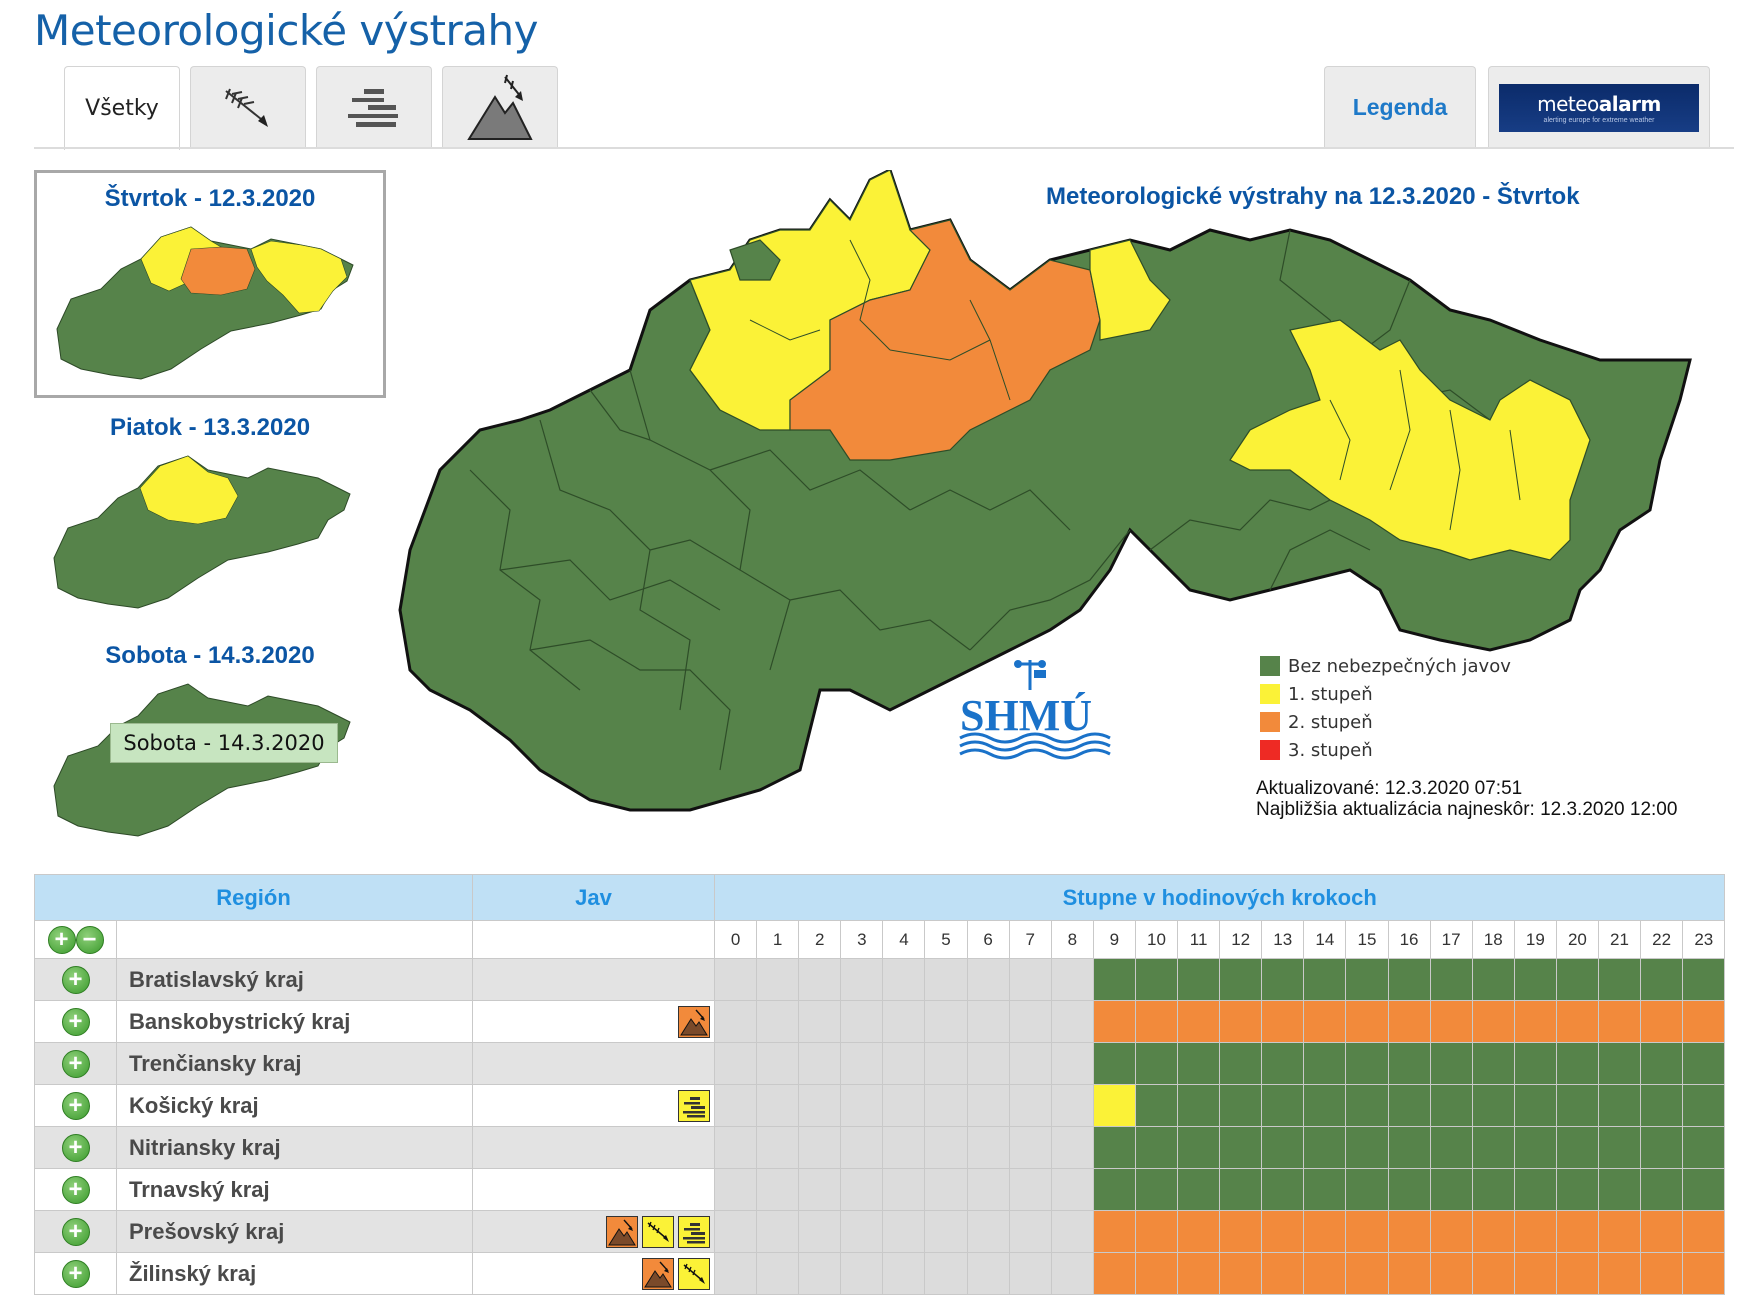 This screenshot has height=1314, width=1756. Describe the element at coordinates (210, 510) in the screenshot. I see `day-friday: Piatok - 13.3.2020` at that location.